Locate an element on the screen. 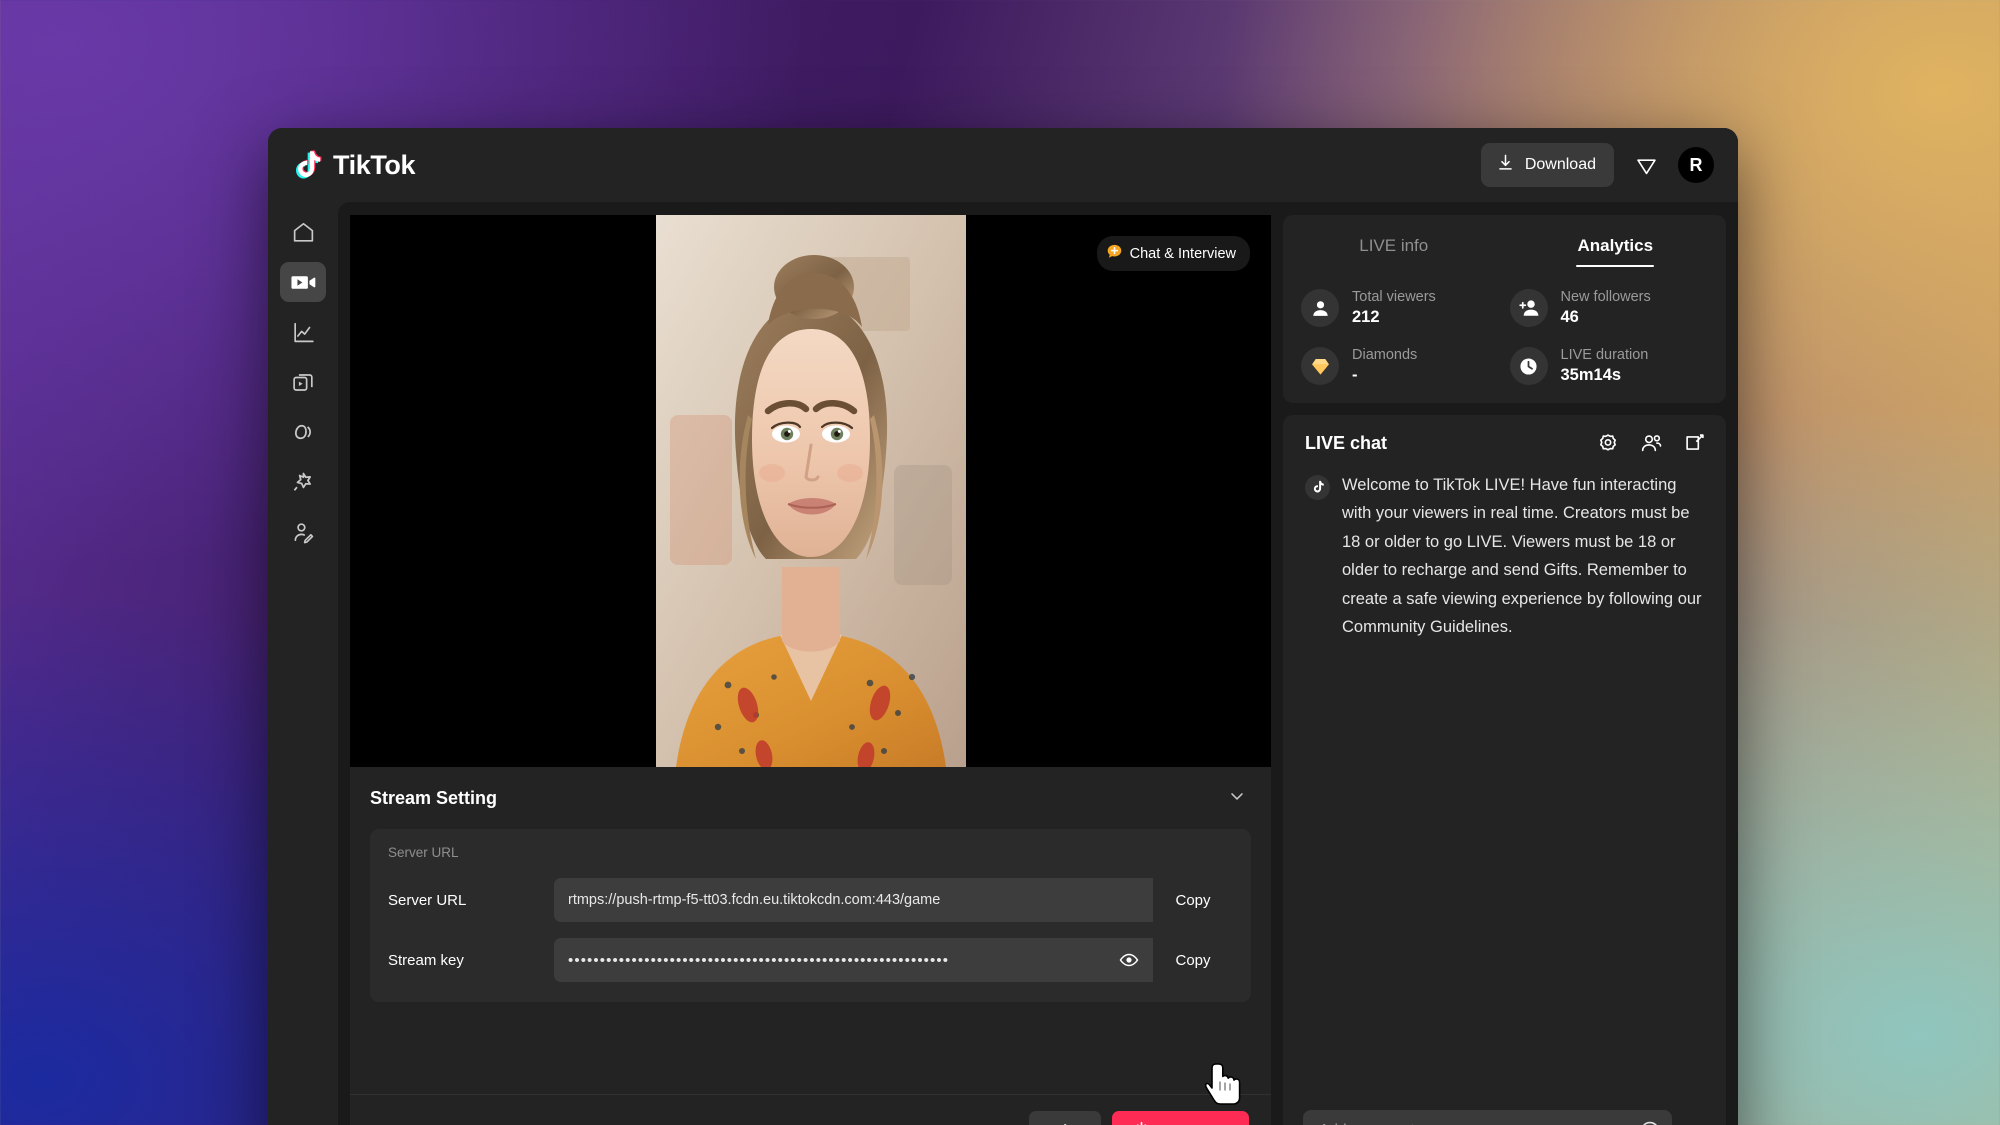  download-icon is located at coordinates (1505, 165).